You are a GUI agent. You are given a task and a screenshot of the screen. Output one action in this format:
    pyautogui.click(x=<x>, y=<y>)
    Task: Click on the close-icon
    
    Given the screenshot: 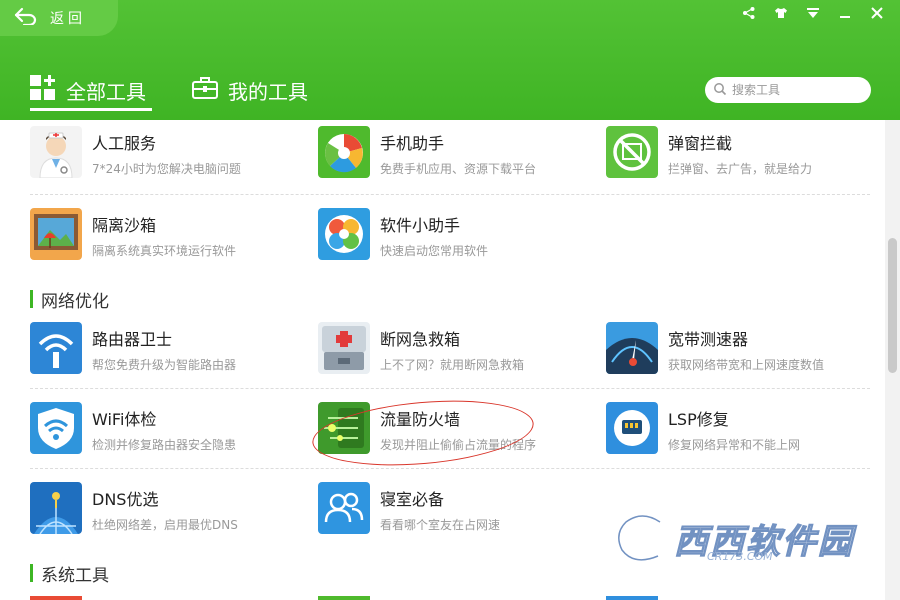 What is the action you would take?
    pyautogui.click(x=877, y=13)
    